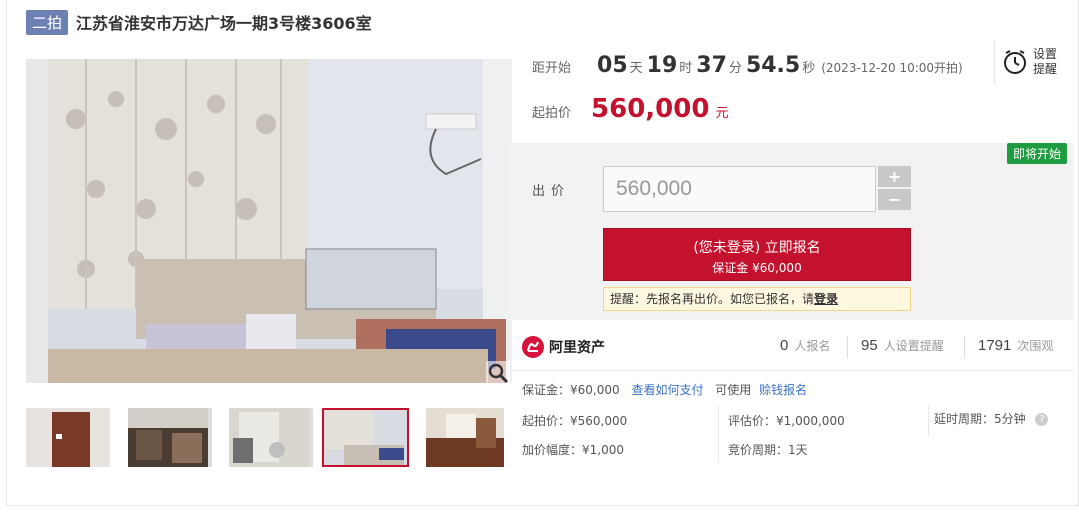 This screenshot has width=1079, height=532. Describe the element at coordinates (224, 23) in the screenshot. I see `page-title: 江苏省淮安市万达广场一期3号楼3606室` at that location.